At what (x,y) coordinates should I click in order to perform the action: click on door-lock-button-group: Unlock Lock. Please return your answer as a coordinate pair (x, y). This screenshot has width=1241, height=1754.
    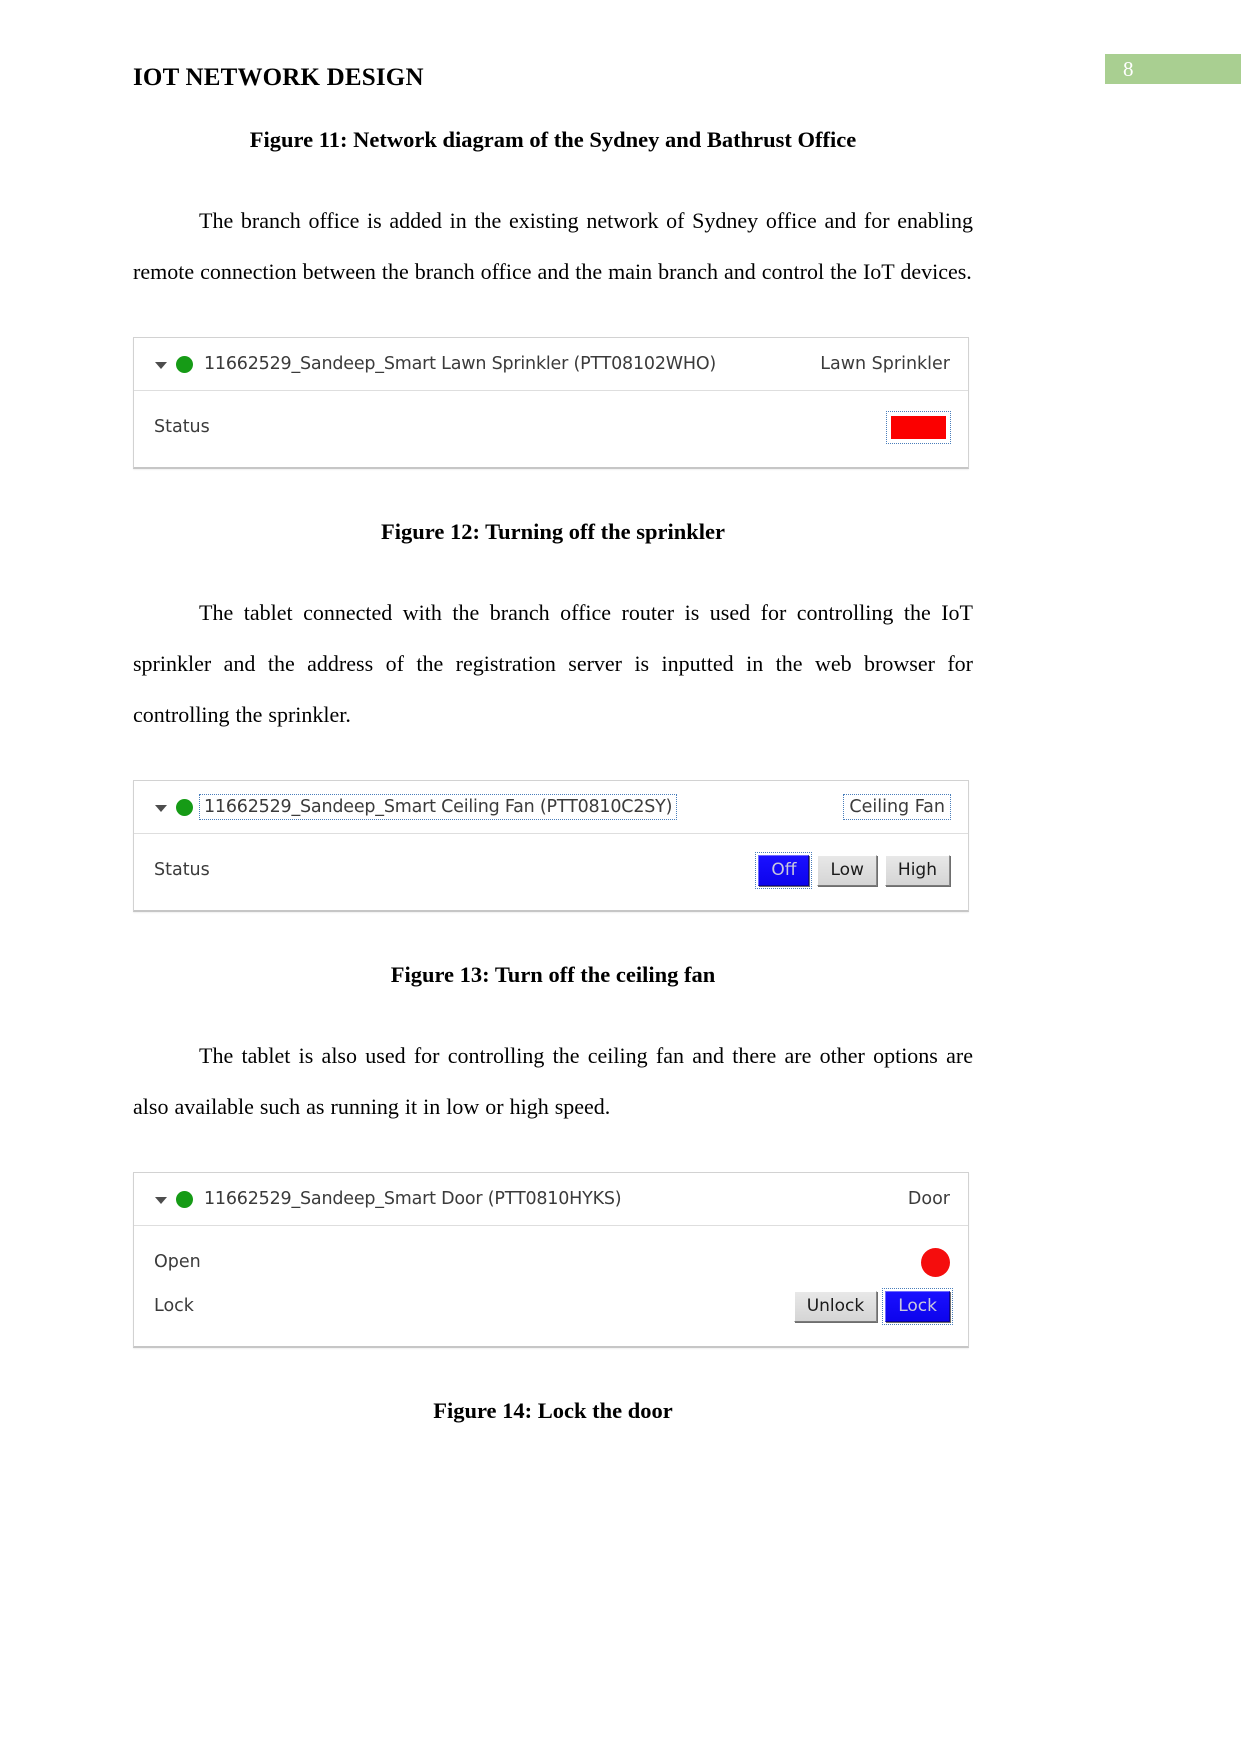
    Looking at the image, I should click on (873, 1306).